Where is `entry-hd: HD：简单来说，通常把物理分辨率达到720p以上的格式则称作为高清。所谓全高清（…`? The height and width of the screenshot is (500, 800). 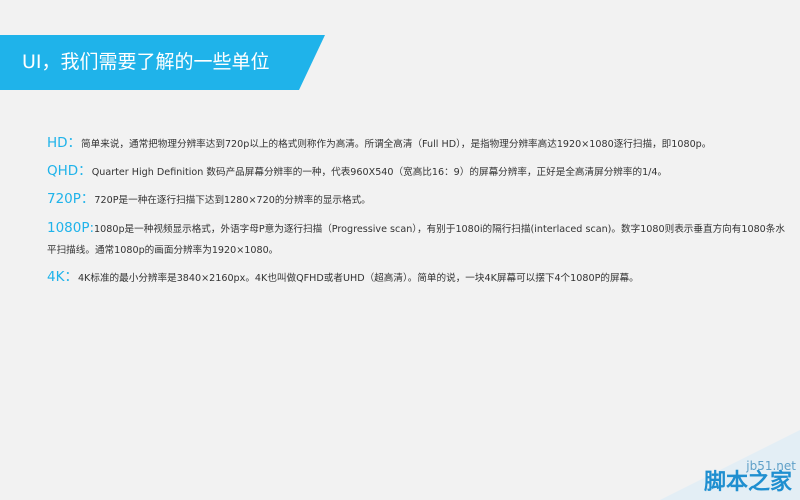 entry-hd: HD：简单来说，通常把物理分辨率达到720p以上的格式则称作为高清。所谓全高清（… is located at coordinates (417, 144).